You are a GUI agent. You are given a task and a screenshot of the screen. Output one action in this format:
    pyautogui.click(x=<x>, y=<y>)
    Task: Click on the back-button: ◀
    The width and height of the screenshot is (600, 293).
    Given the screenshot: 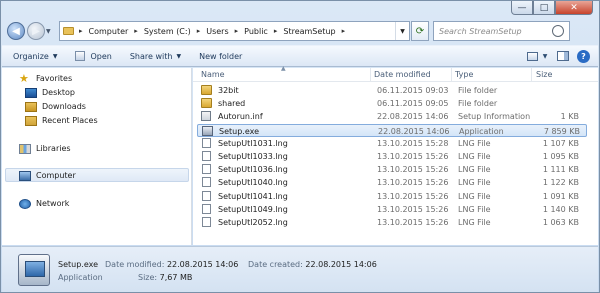 What is the action you would take?
    pyautogui.click(x=16, y=31)
    